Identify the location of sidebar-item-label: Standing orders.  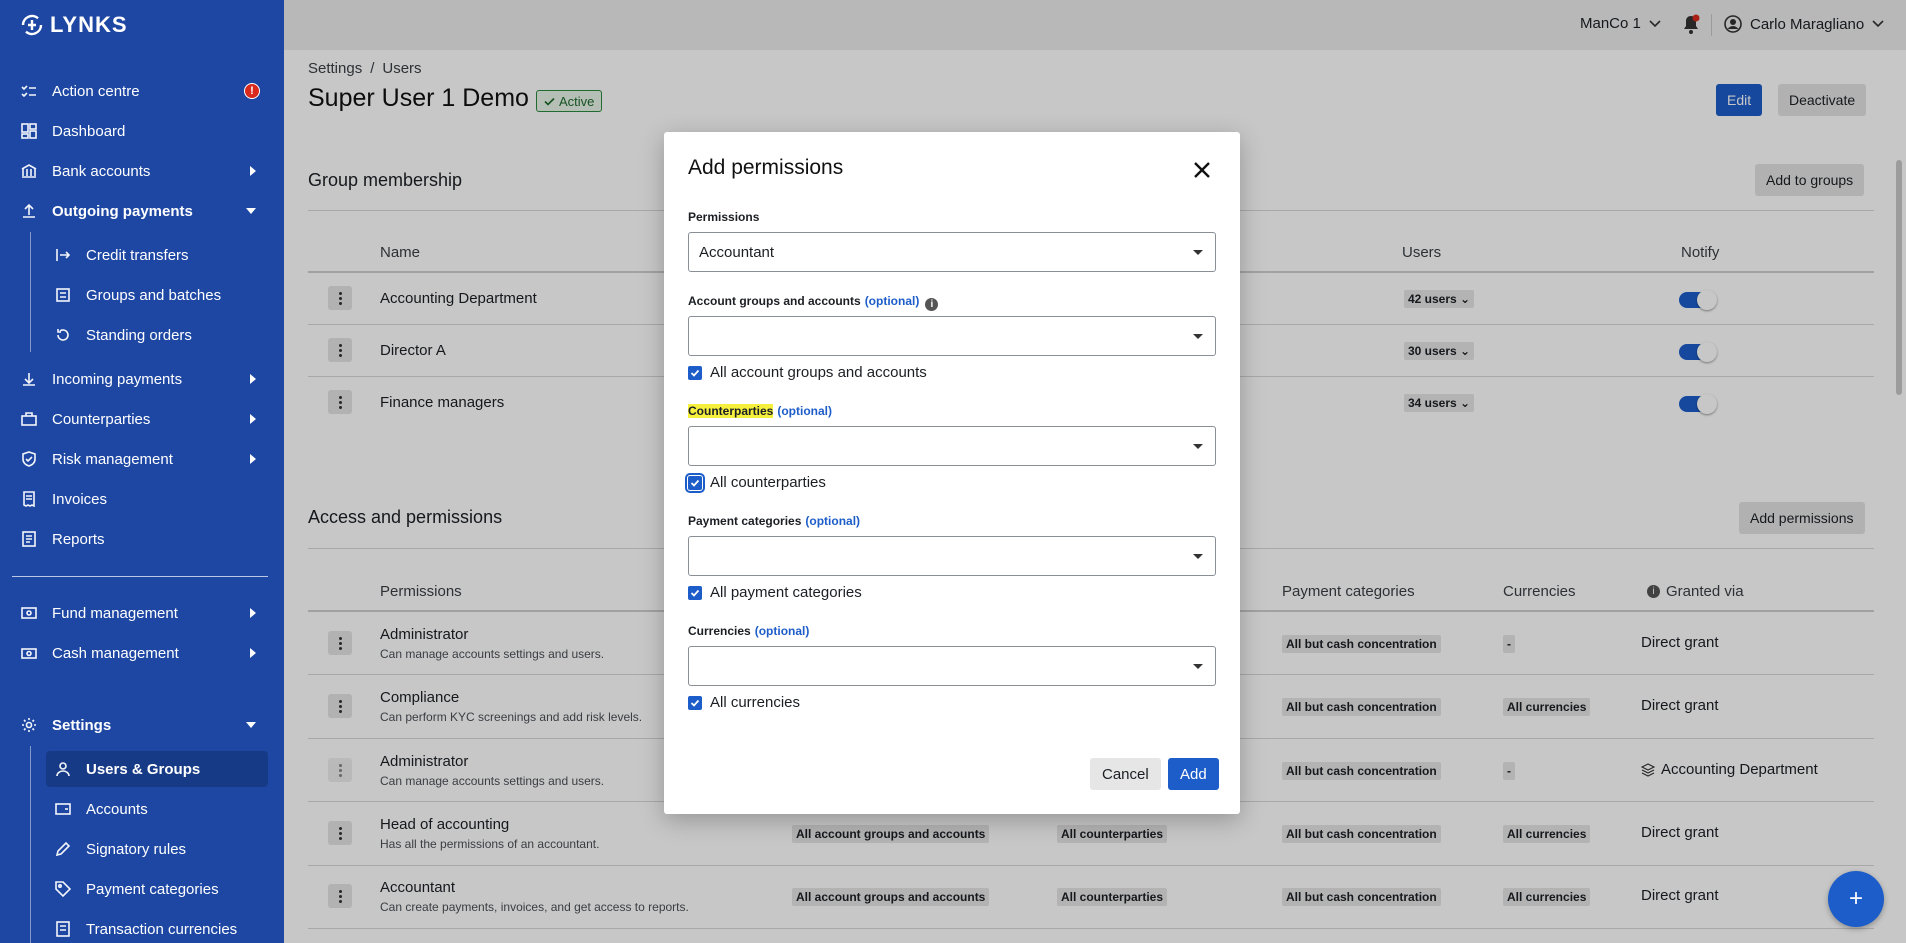
(139, 335).